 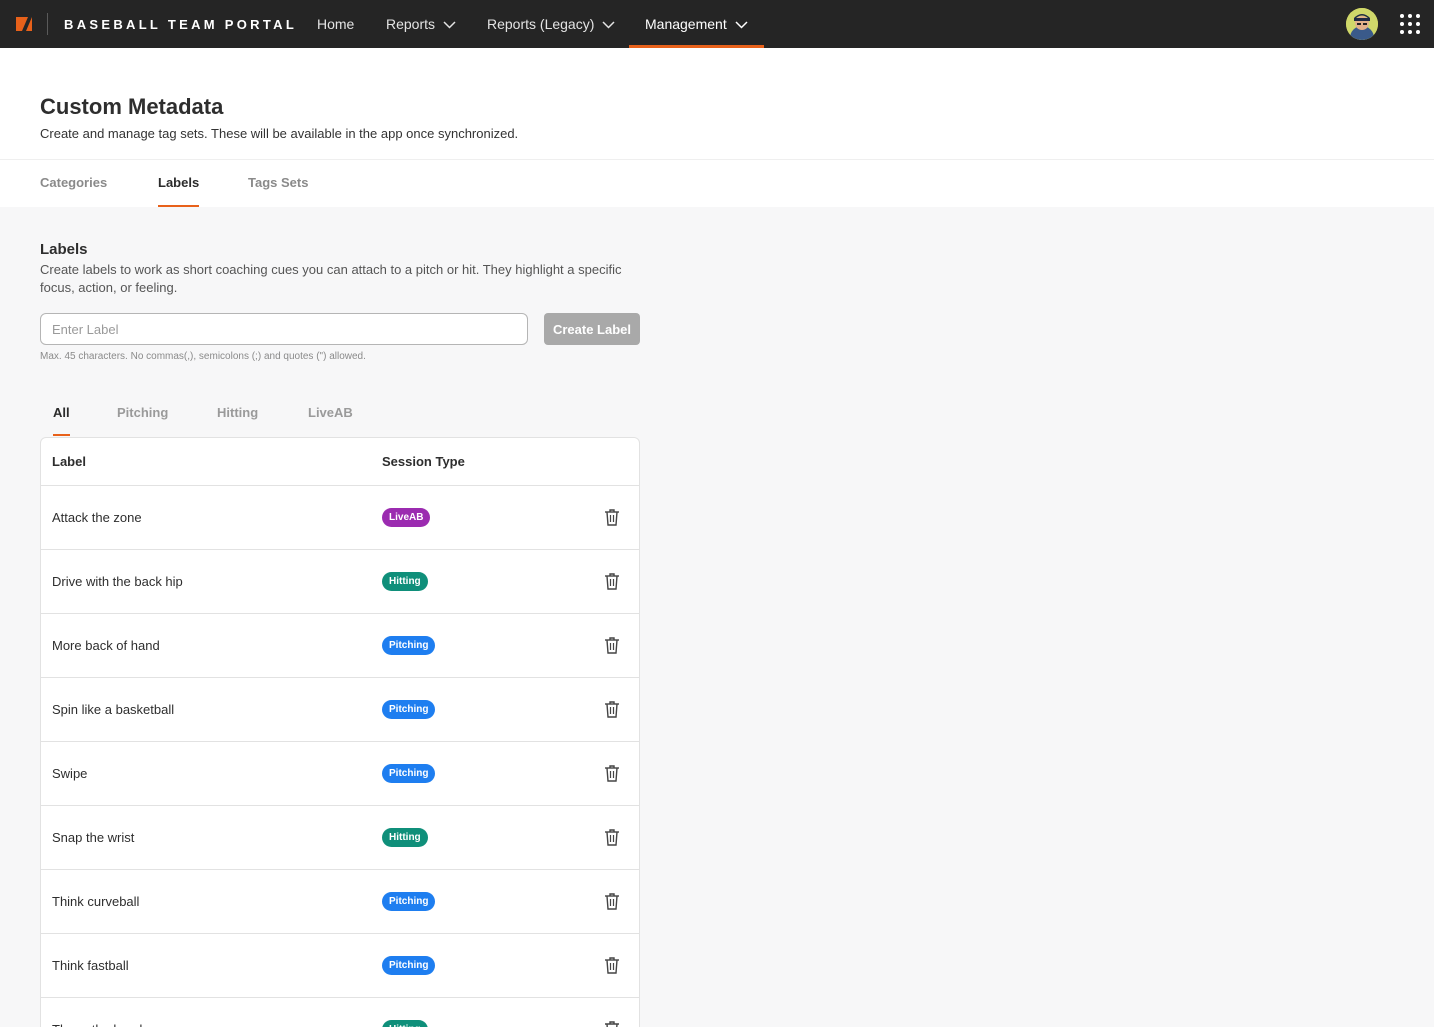 What do you see at coordinates (69, 461) in the screenshot?
I see `column-header-label: Label` at bounding box center [69, 461].